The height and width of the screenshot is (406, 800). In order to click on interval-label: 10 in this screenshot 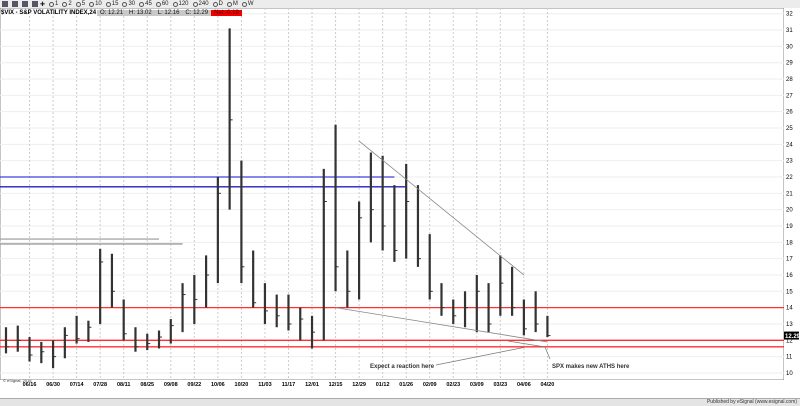, I will do `click(98, 4)`.